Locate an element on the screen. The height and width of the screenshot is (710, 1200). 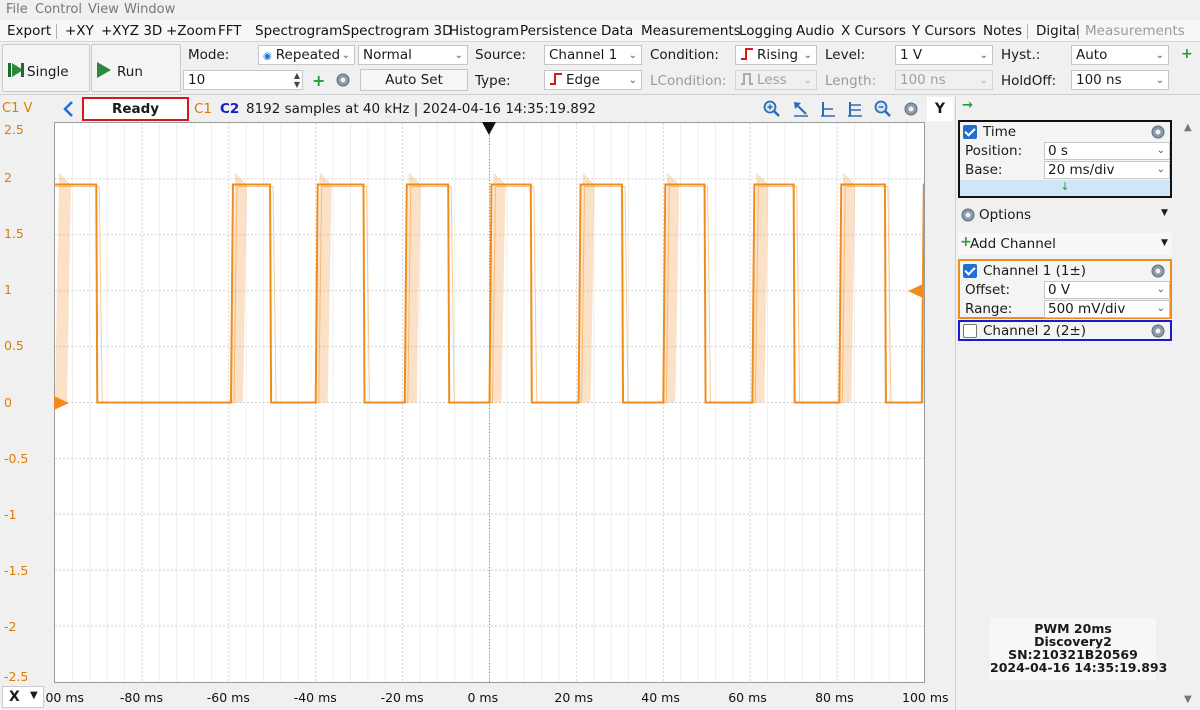
count-spinbox: 10 ▲ ▼ is located at coordinates (243, 80).